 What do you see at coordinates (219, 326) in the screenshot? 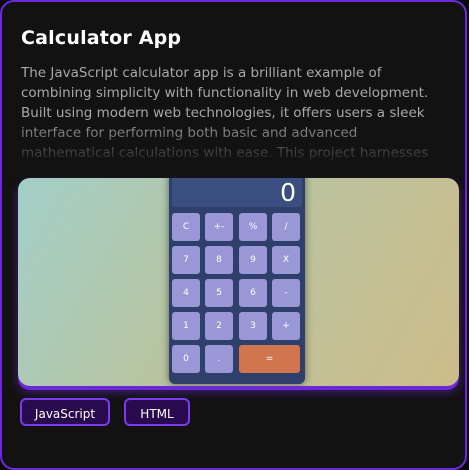
I see `calc-key-2: 2` at bounding box center [219, 326].